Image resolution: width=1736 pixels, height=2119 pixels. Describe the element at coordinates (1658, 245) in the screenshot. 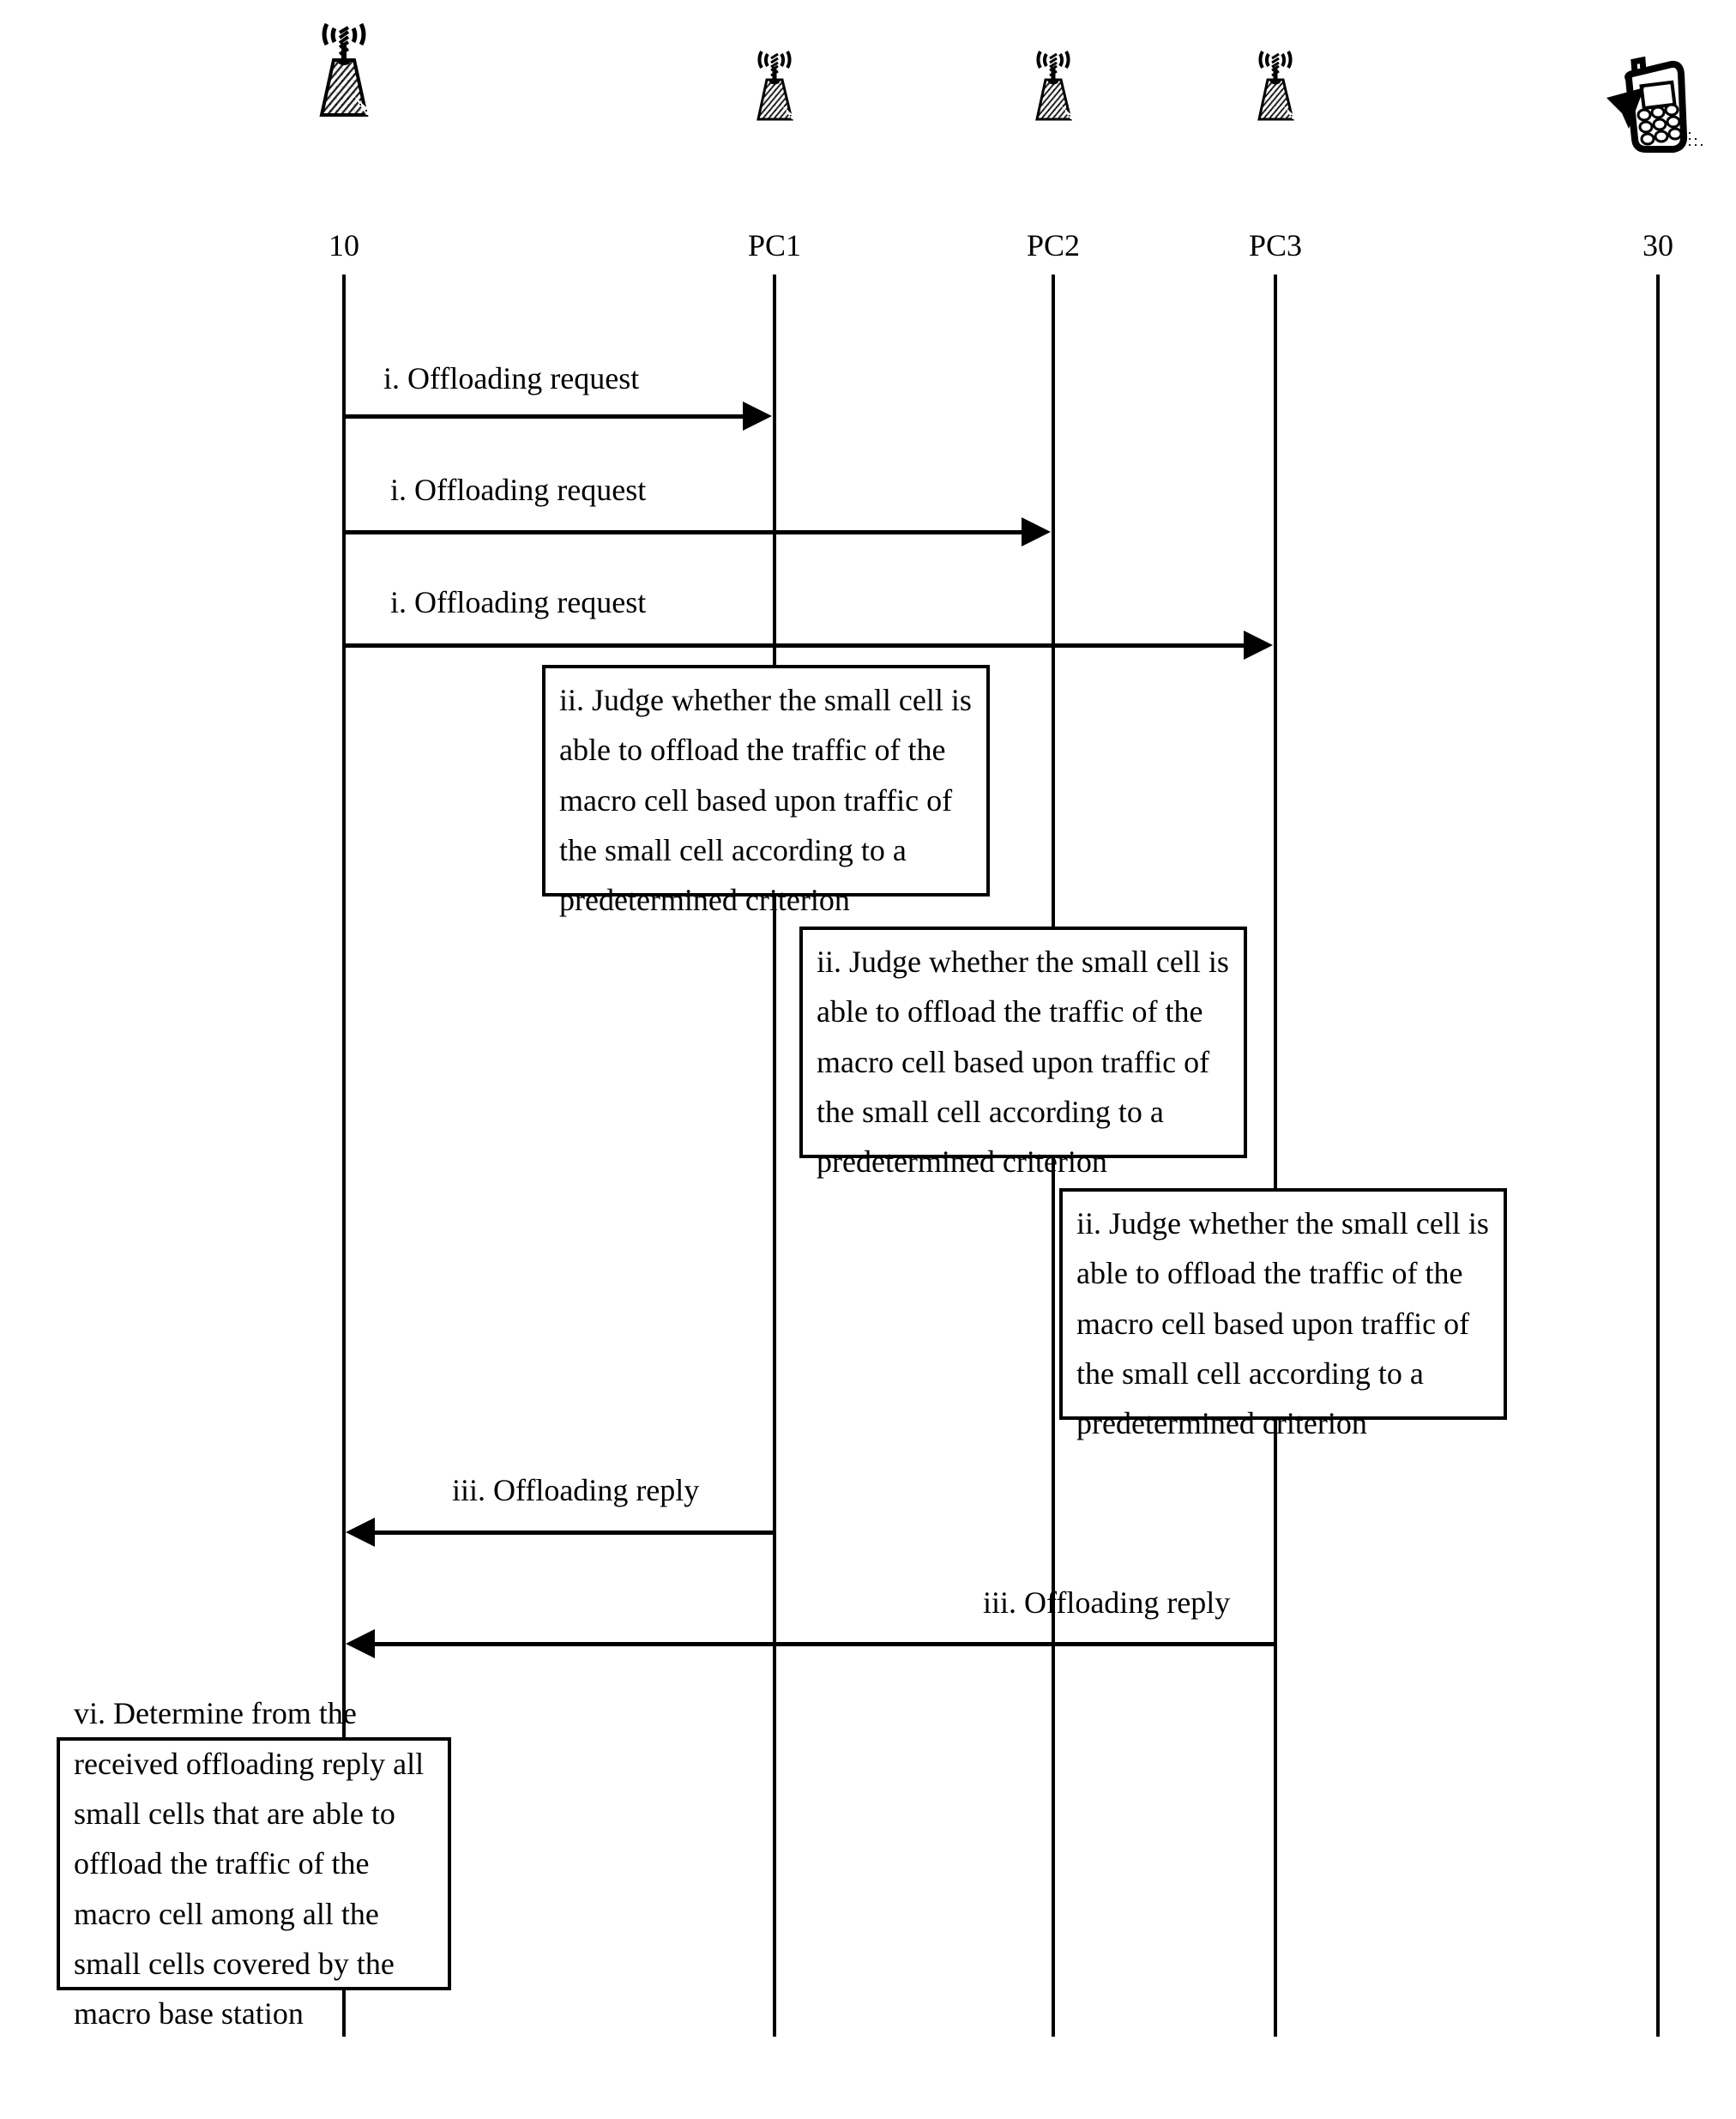

I see `actor-label-ue: 30` at that location.